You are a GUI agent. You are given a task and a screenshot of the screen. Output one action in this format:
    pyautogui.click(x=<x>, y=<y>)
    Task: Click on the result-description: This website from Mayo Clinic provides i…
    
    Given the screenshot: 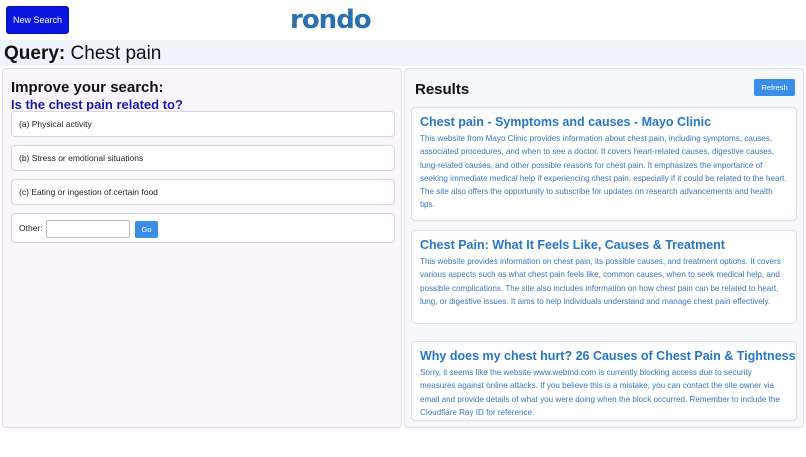 What is the action you would take?
    pyautogui.click(x=603, y=172)
    